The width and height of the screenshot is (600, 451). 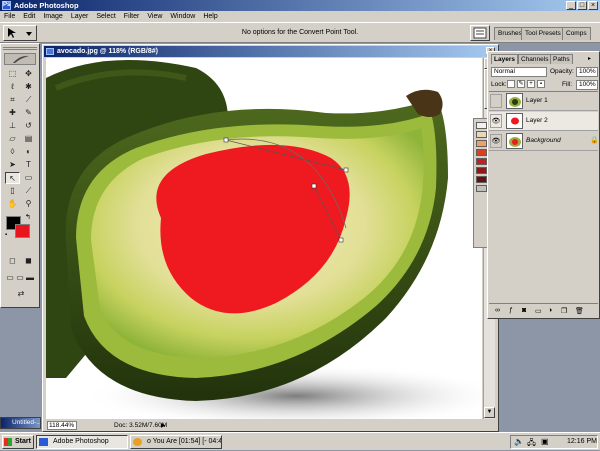 What do you see at coordinates (561, 59) in the screenshot?
I see `tab-paths: Paths` at bounding box center [561, 59].